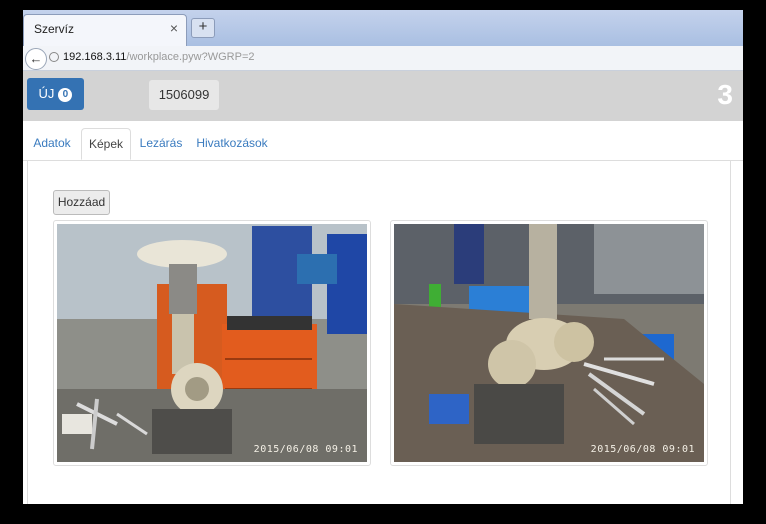 The image size is (766, 524). What do you see at coordinates (65, 95) in the screenshot?
I see `new-count-badge: 0` at bounding box center [65, 95].